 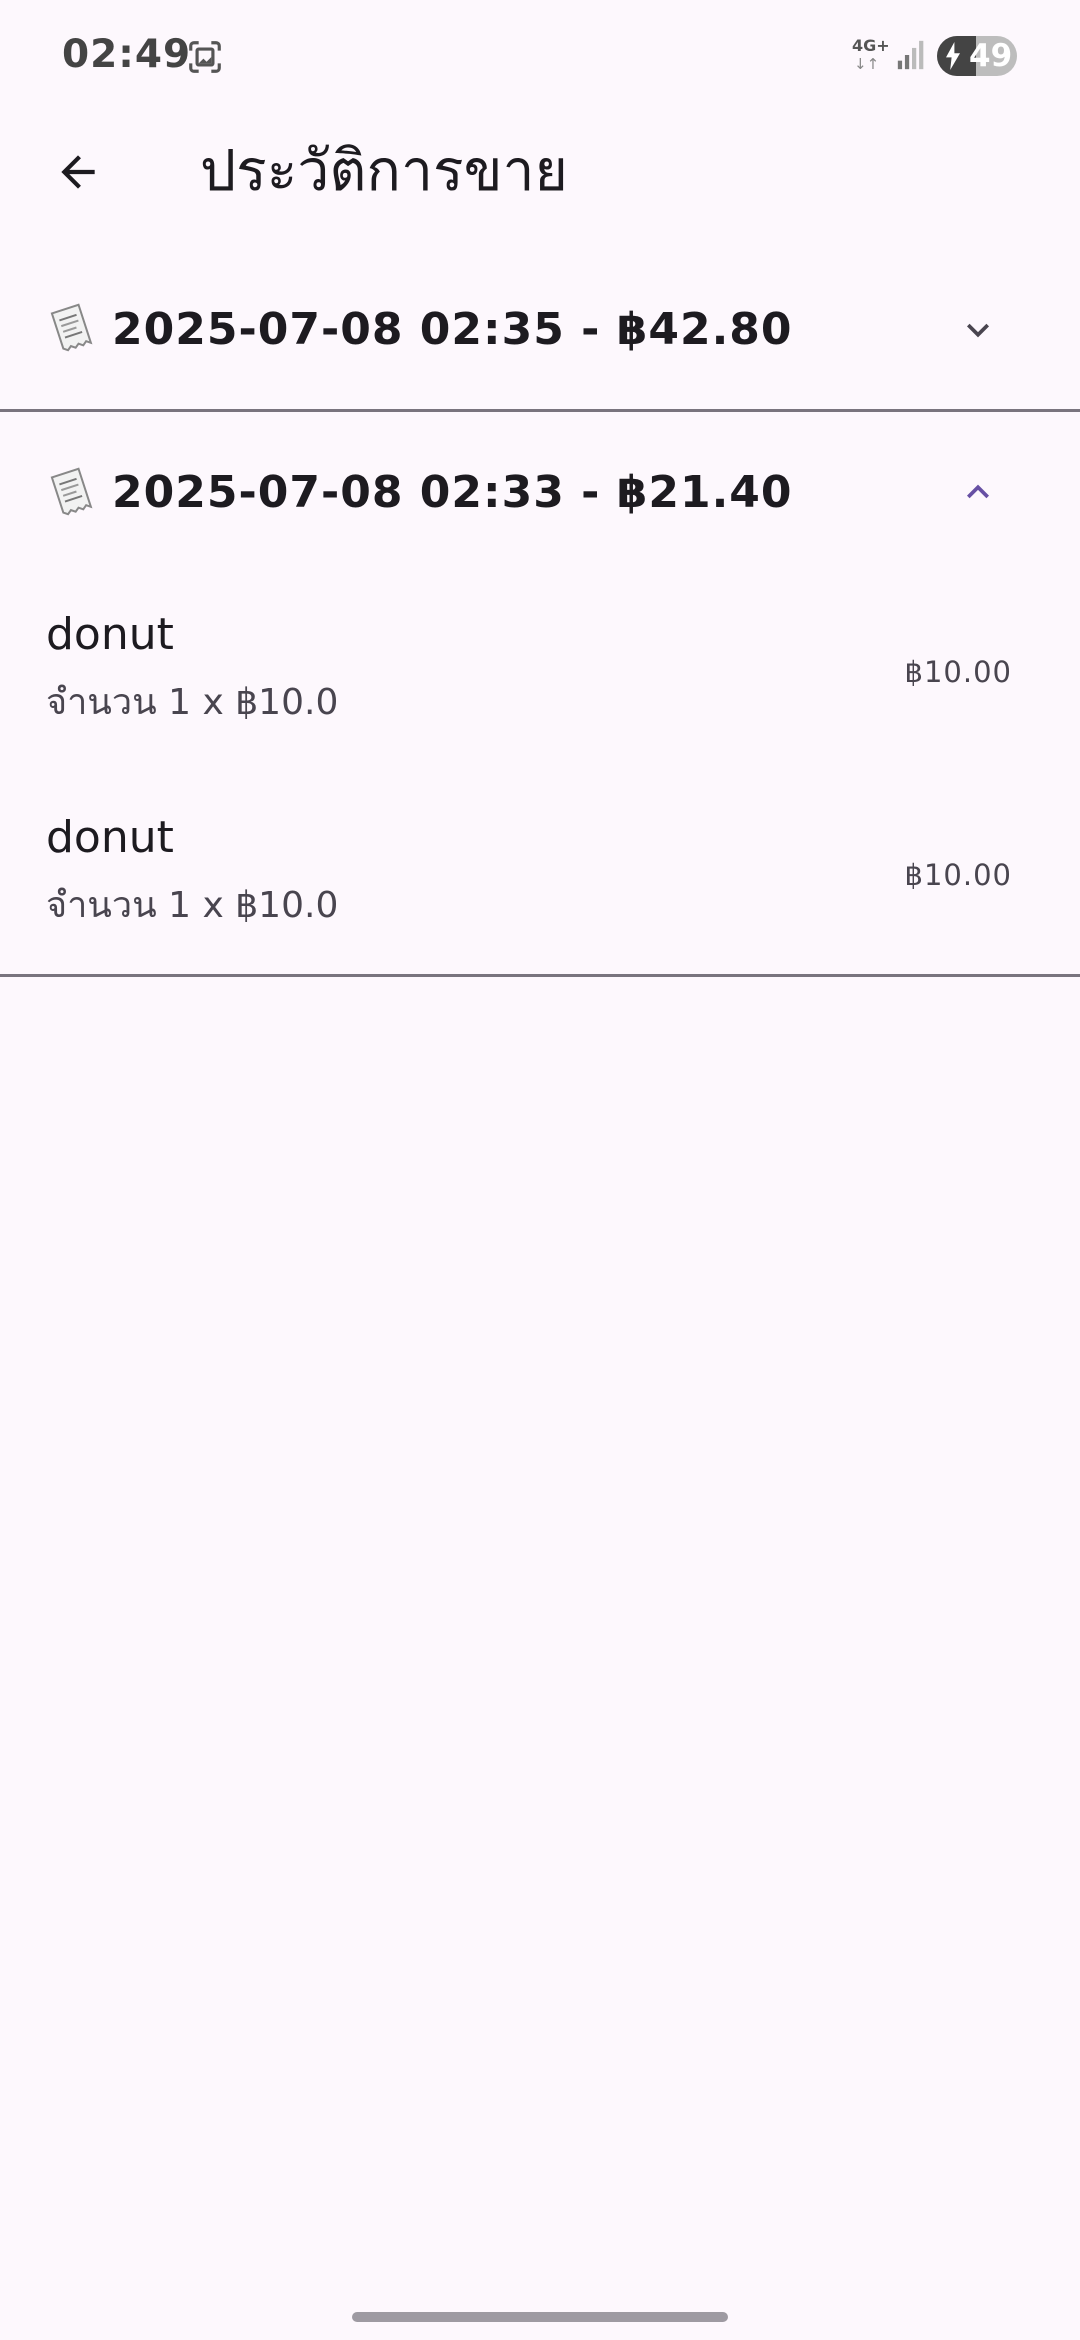 I want to click on network-type-label: 4G+, so click(x=871, y=45).